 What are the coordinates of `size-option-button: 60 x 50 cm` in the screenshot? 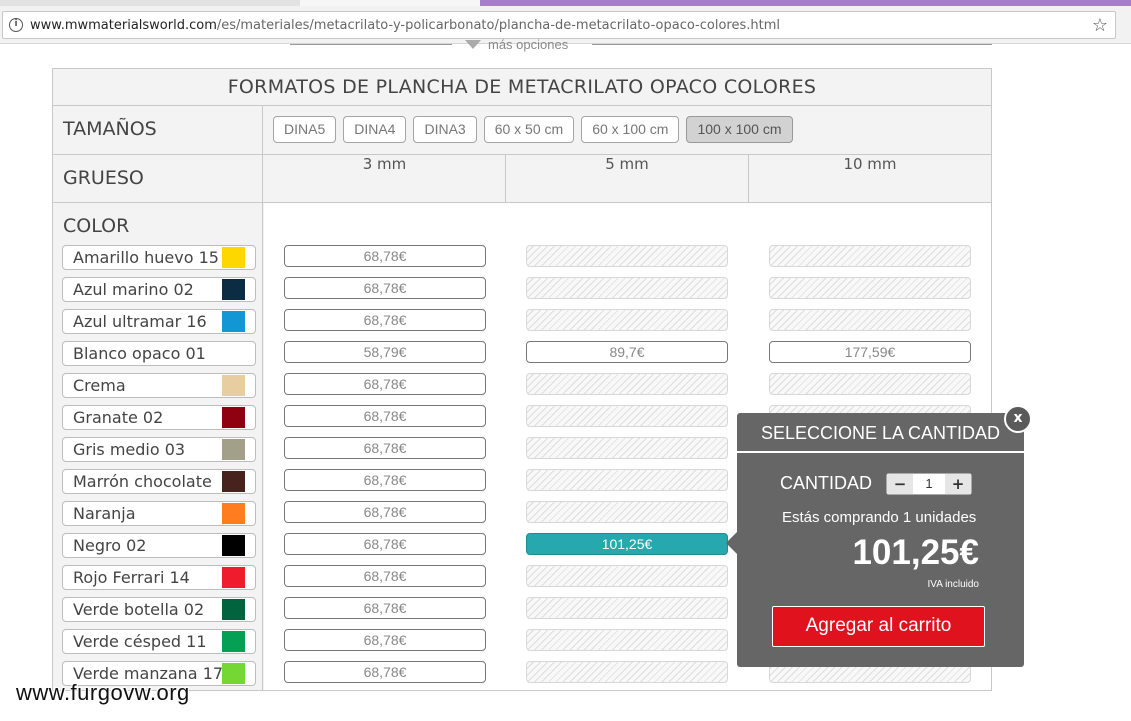 It's located at (529, 129).